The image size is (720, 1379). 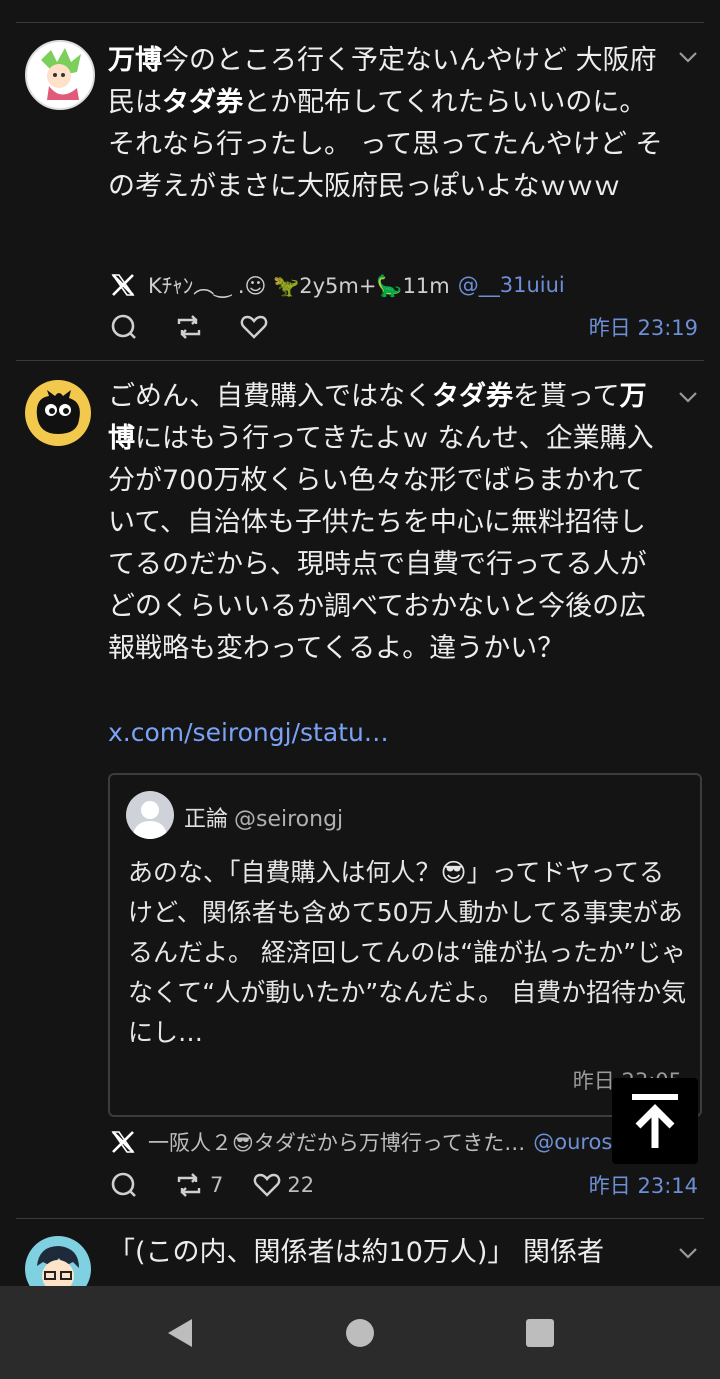 What do you see at coordinates (263, 817) in the screenshot?
I see `quoted-author: 正論 @seirongj` at bounding box center [263, 817].